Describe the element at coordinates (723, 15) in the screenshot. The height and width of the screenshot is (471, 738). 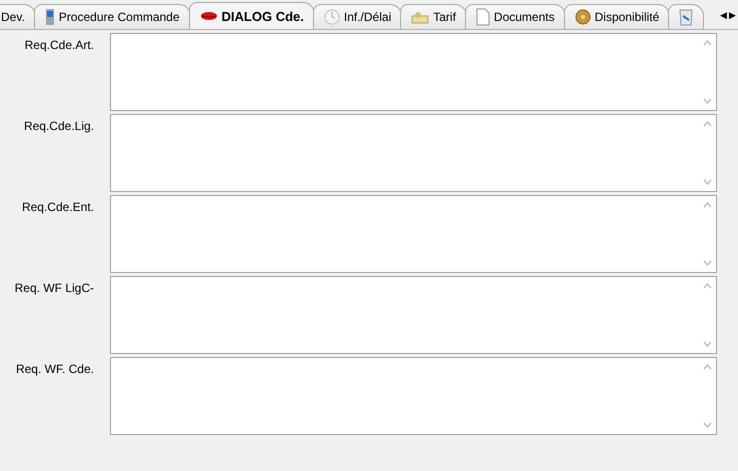
I see `tab-scroll-button: ◀` at that location.